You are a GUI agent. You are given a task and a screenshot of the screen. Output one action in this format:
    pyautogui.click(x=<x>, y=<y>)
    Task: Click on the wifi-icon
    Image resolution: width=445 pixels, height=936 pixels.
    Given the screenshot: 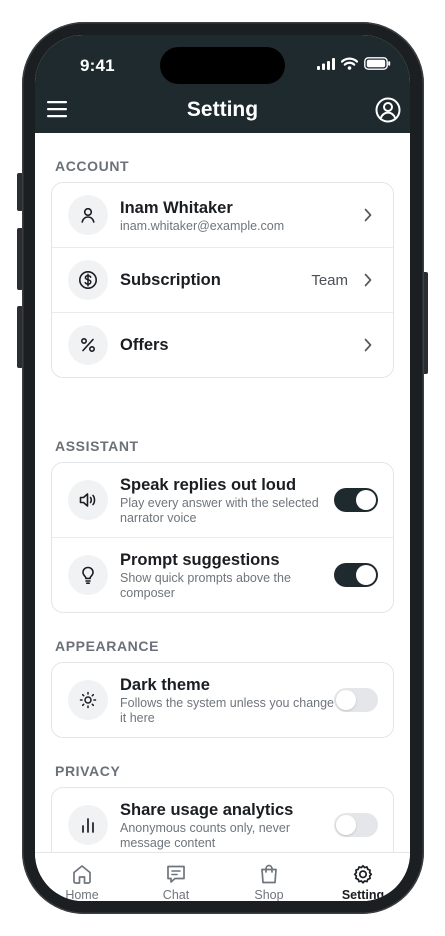 What is the action you would take?
    pyautogui.click(x=349, y=63)
    